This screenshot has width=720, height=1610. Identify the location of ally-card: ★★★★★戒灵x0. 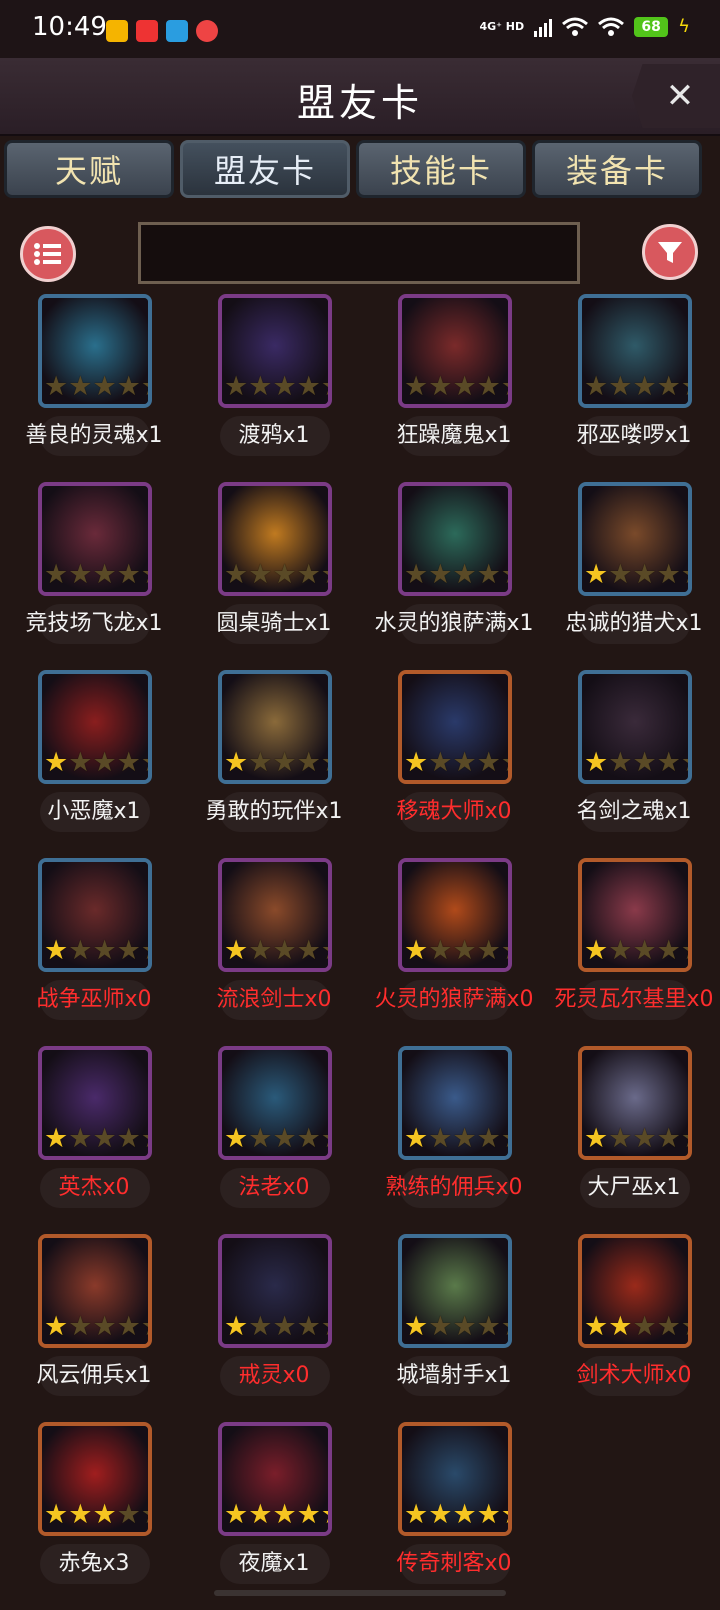
(274, 1328).